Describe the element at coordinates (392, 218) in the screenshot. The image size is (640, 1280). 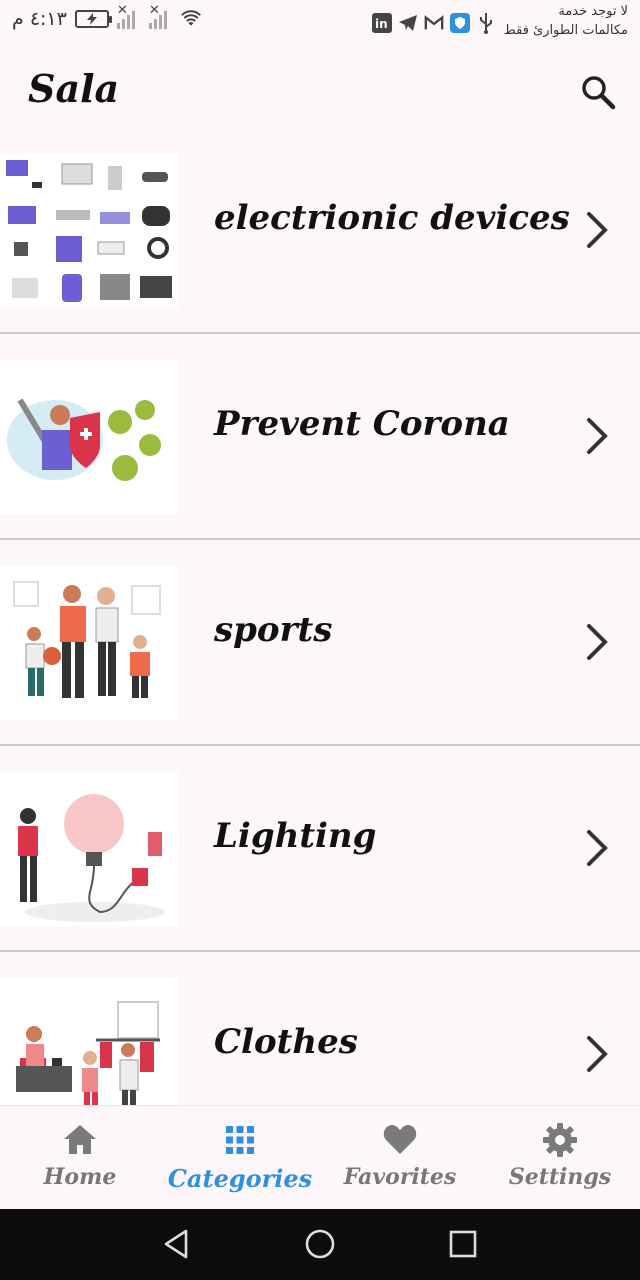
I see `category-label: electrionic devices` at that location.